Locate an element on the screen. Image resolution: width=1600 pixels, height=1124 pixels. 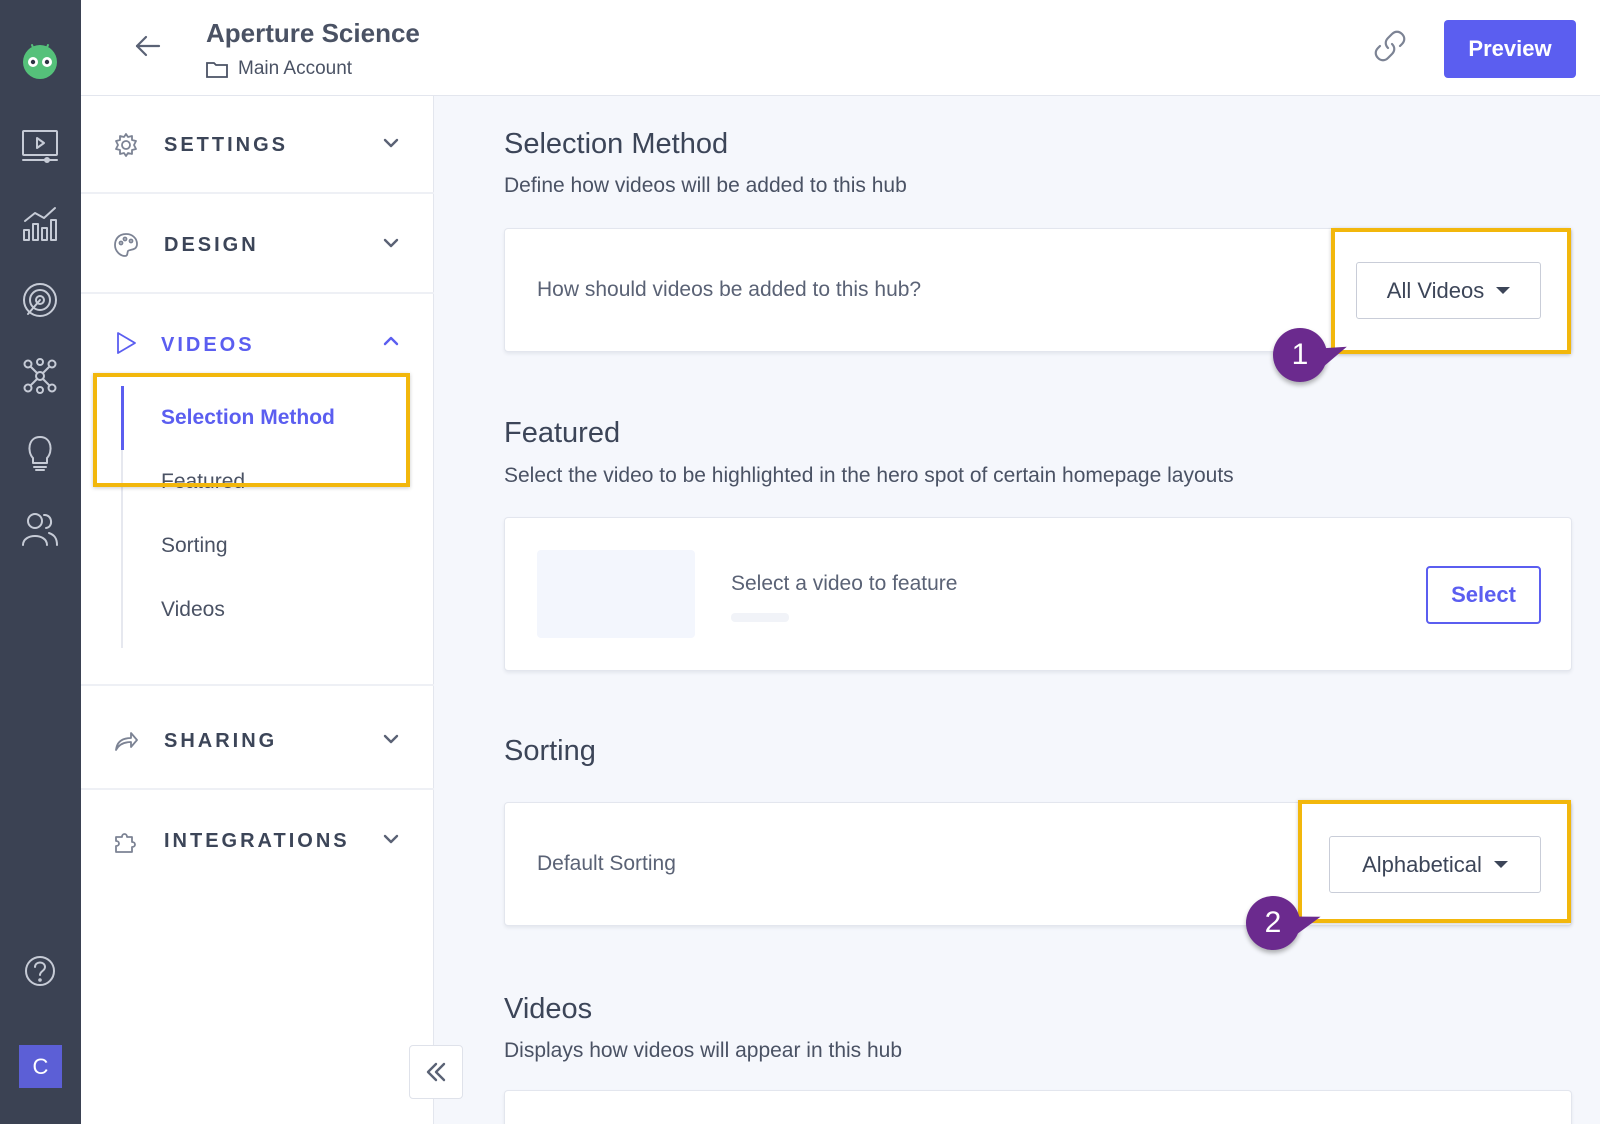
sidebar-section-settings: SETTINGS is located at coordinates (257, 145).